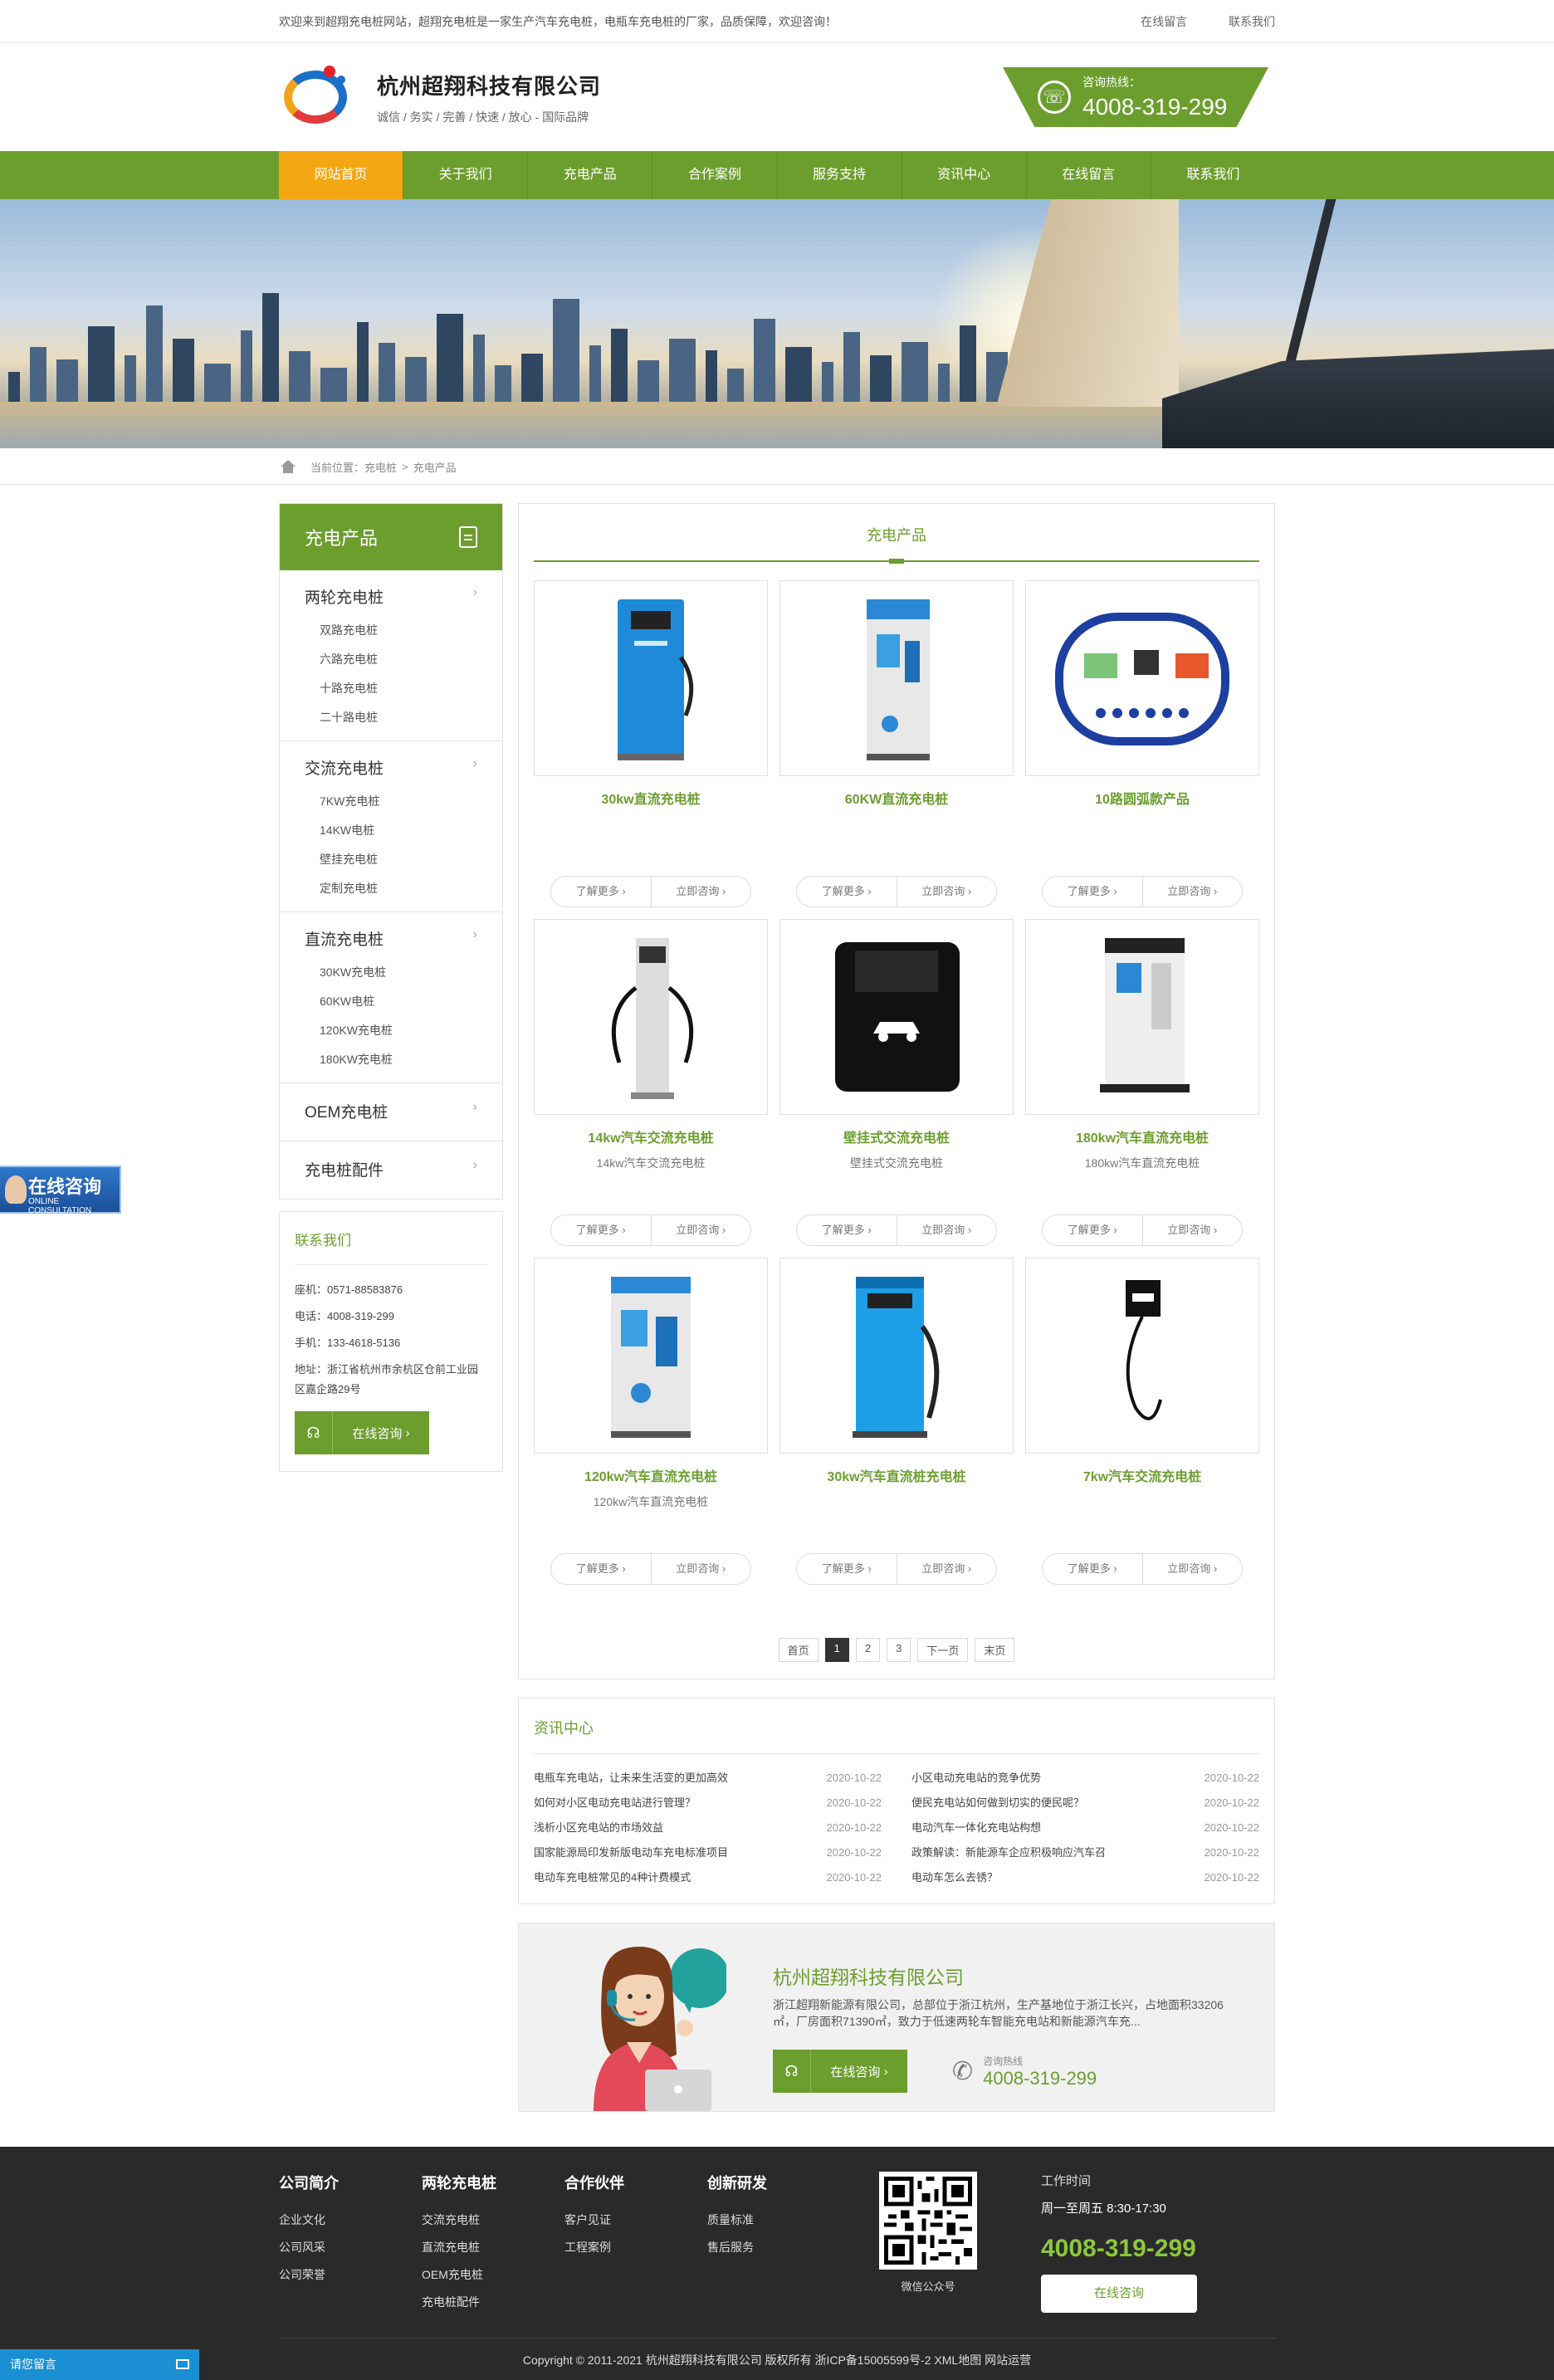  What do you see at coordinates (391, 596) in the screenshot?
I see `sidebar-category: 两轮充电桩 ›` at bounding box center [391, 596].